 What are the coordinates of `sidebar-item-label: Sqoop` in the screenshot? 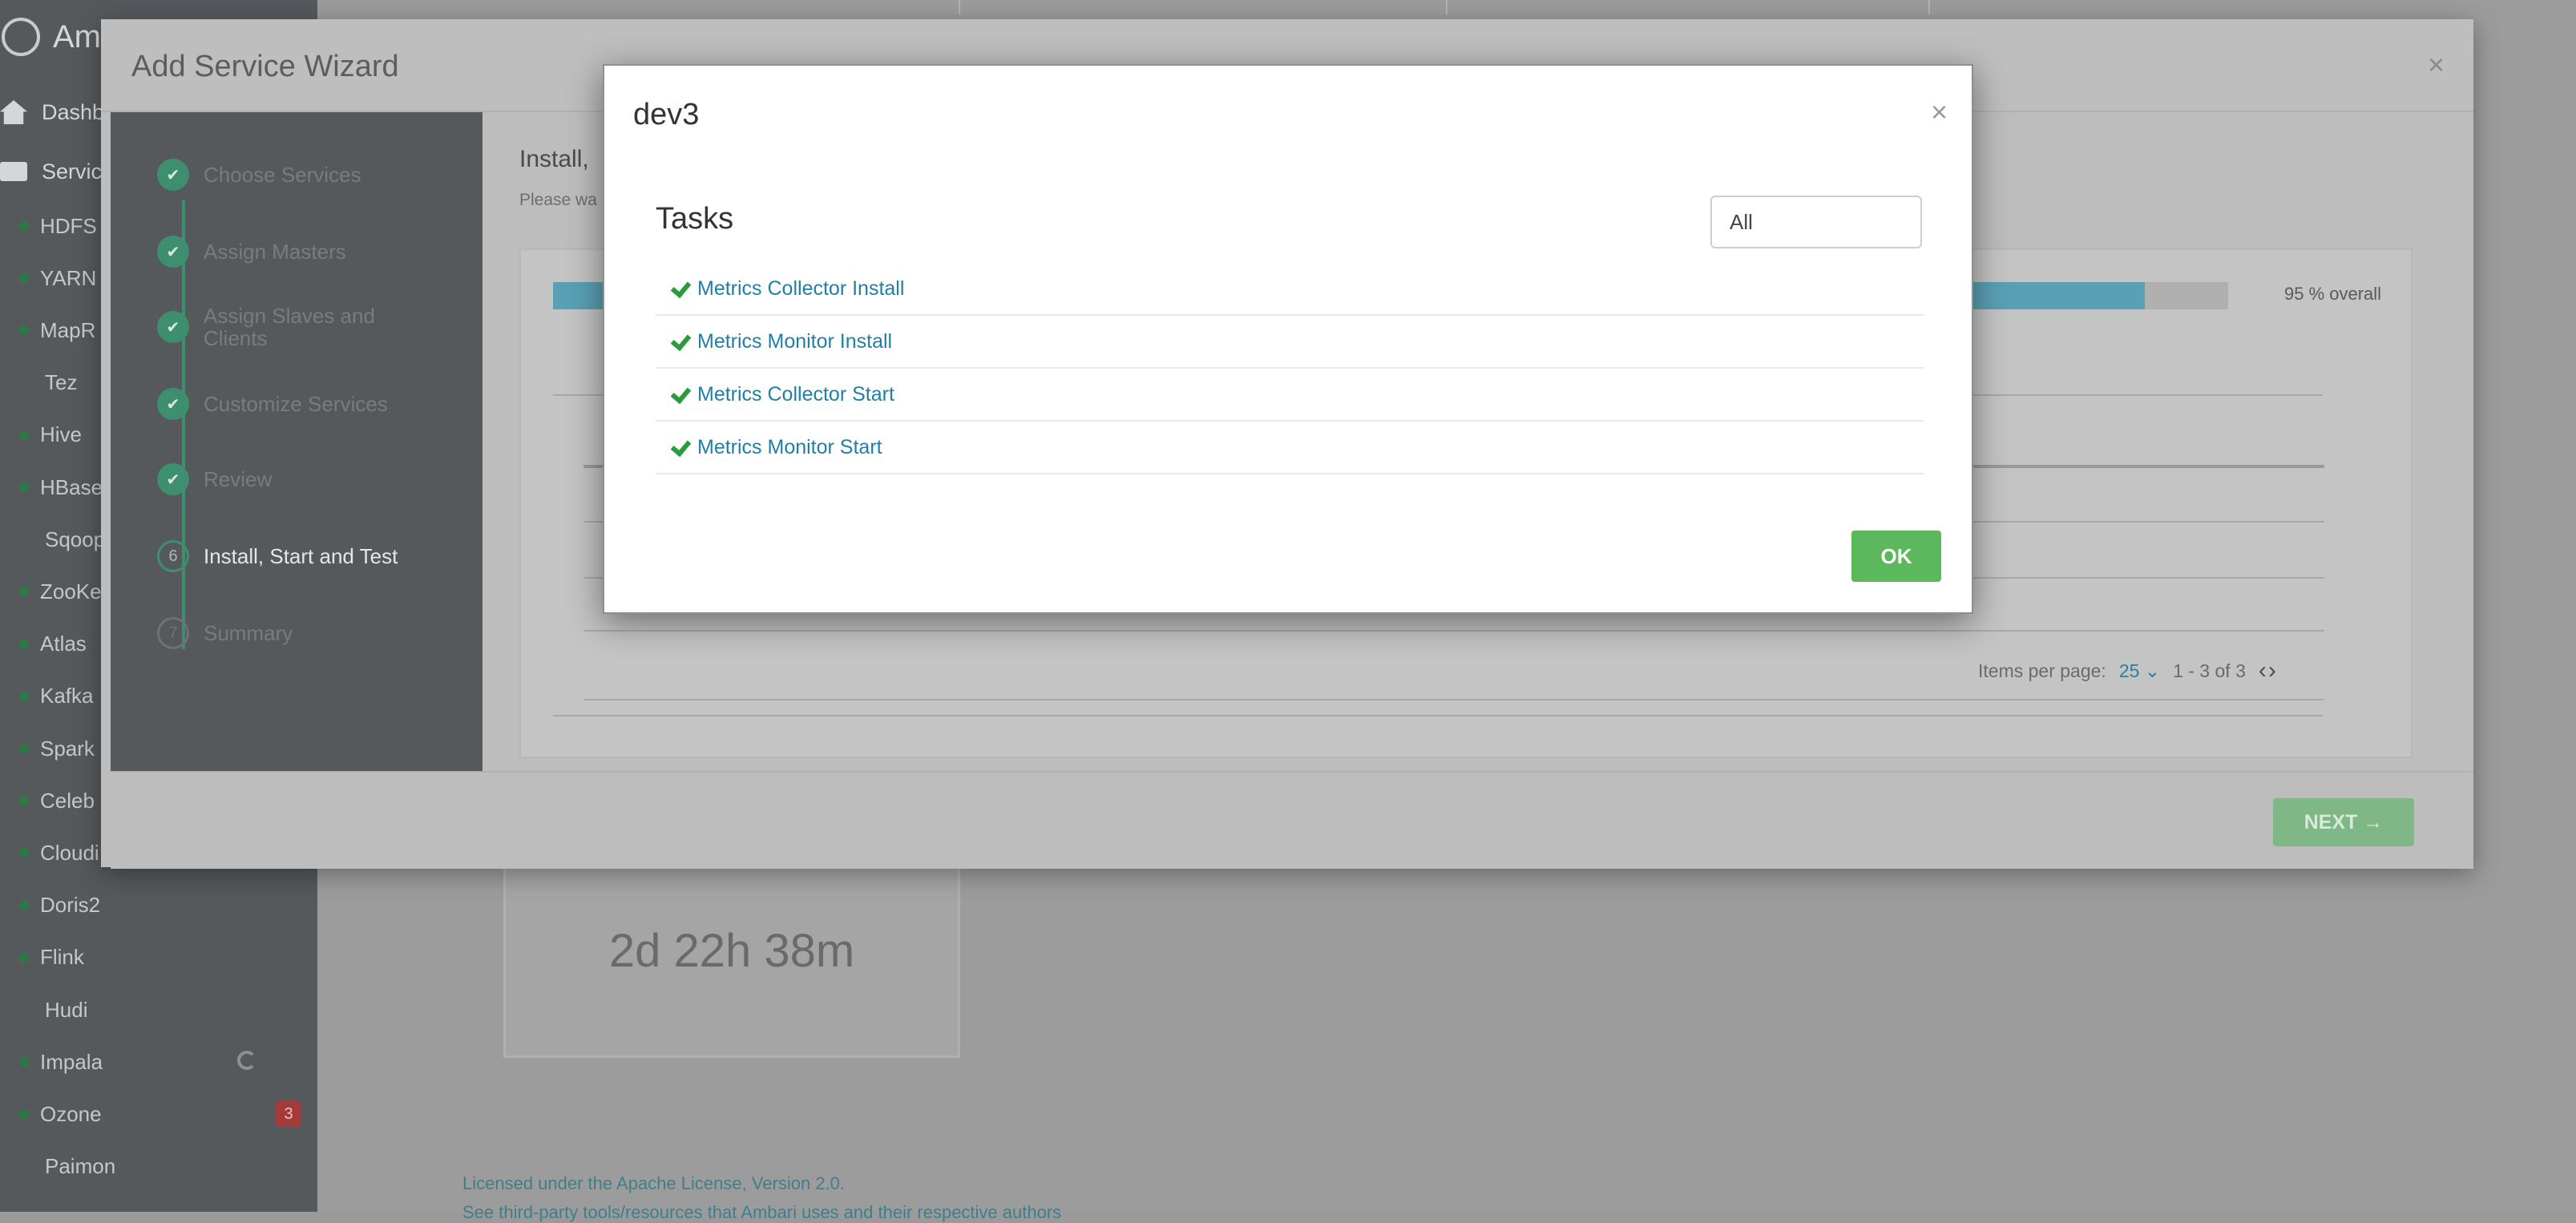 It's located at (76, 539).